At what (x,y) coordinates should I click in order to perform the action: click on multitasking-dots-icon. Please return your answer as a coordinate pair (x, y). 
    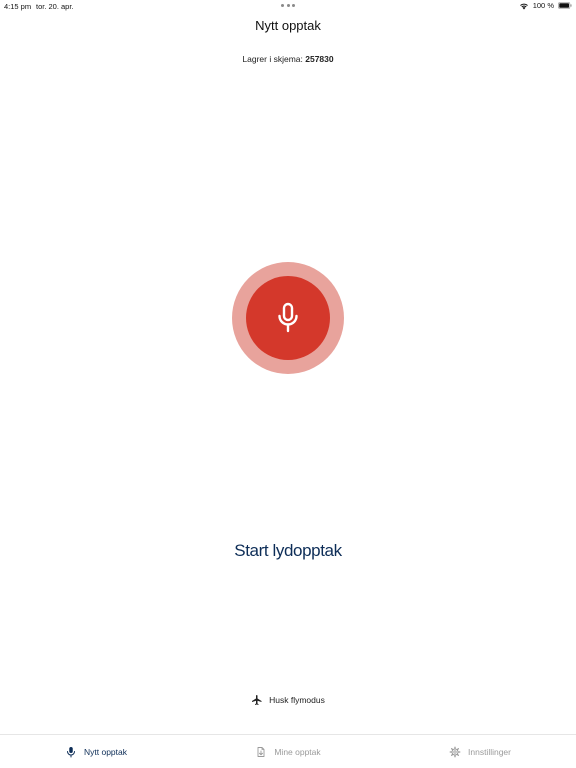
    Looking at the image, I should click on (288, 5).